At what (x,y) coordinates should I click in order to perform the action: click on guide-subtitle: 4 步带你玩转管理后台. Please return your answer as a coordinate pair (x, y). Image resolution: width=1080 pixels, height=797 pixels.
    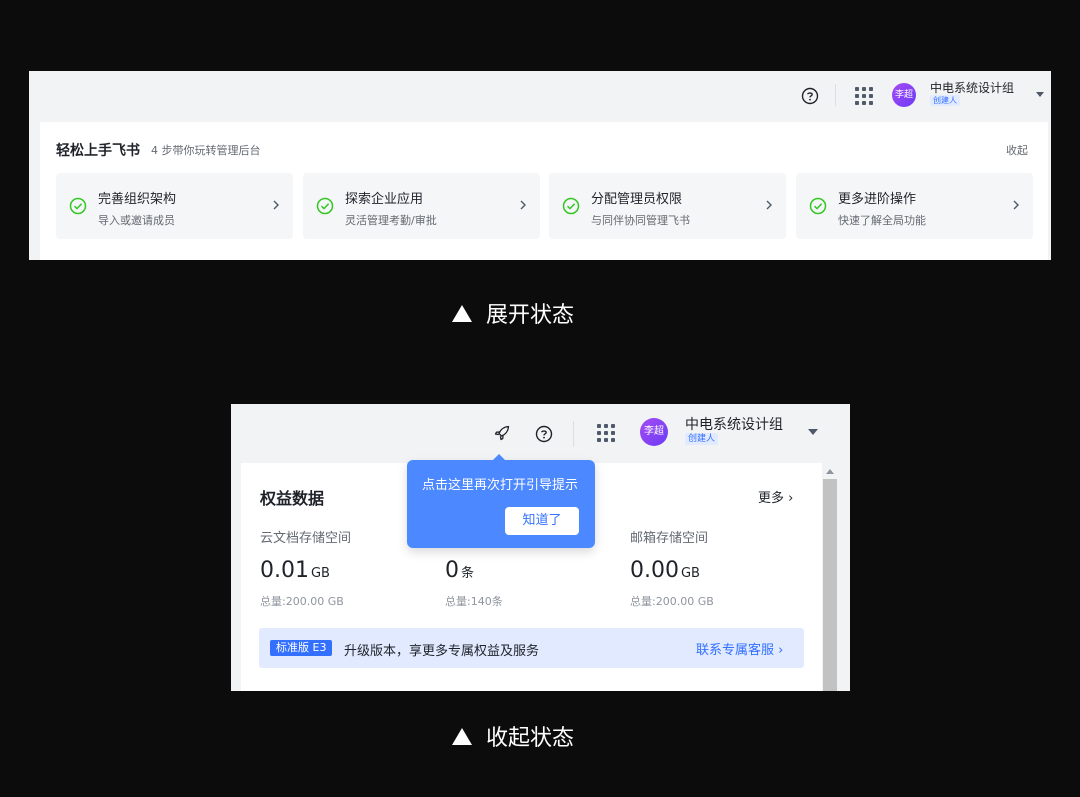
    Looking at the image, I should click on (206, 150).